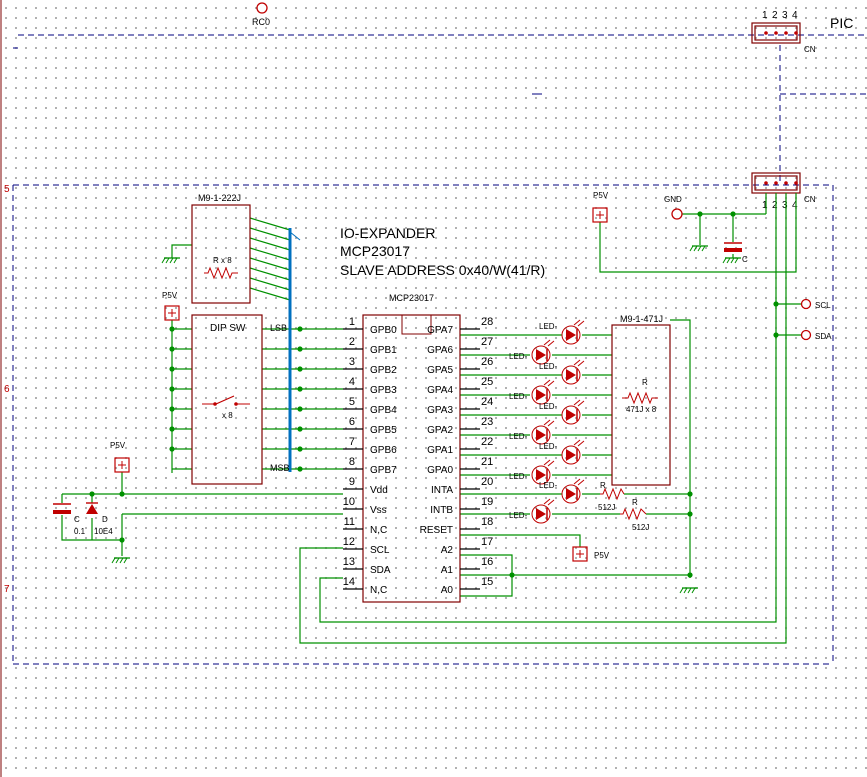  Describe the element at coordinates (765, 205) in the screenshot. I see `bus-cn-pin-1: 1` at that location.